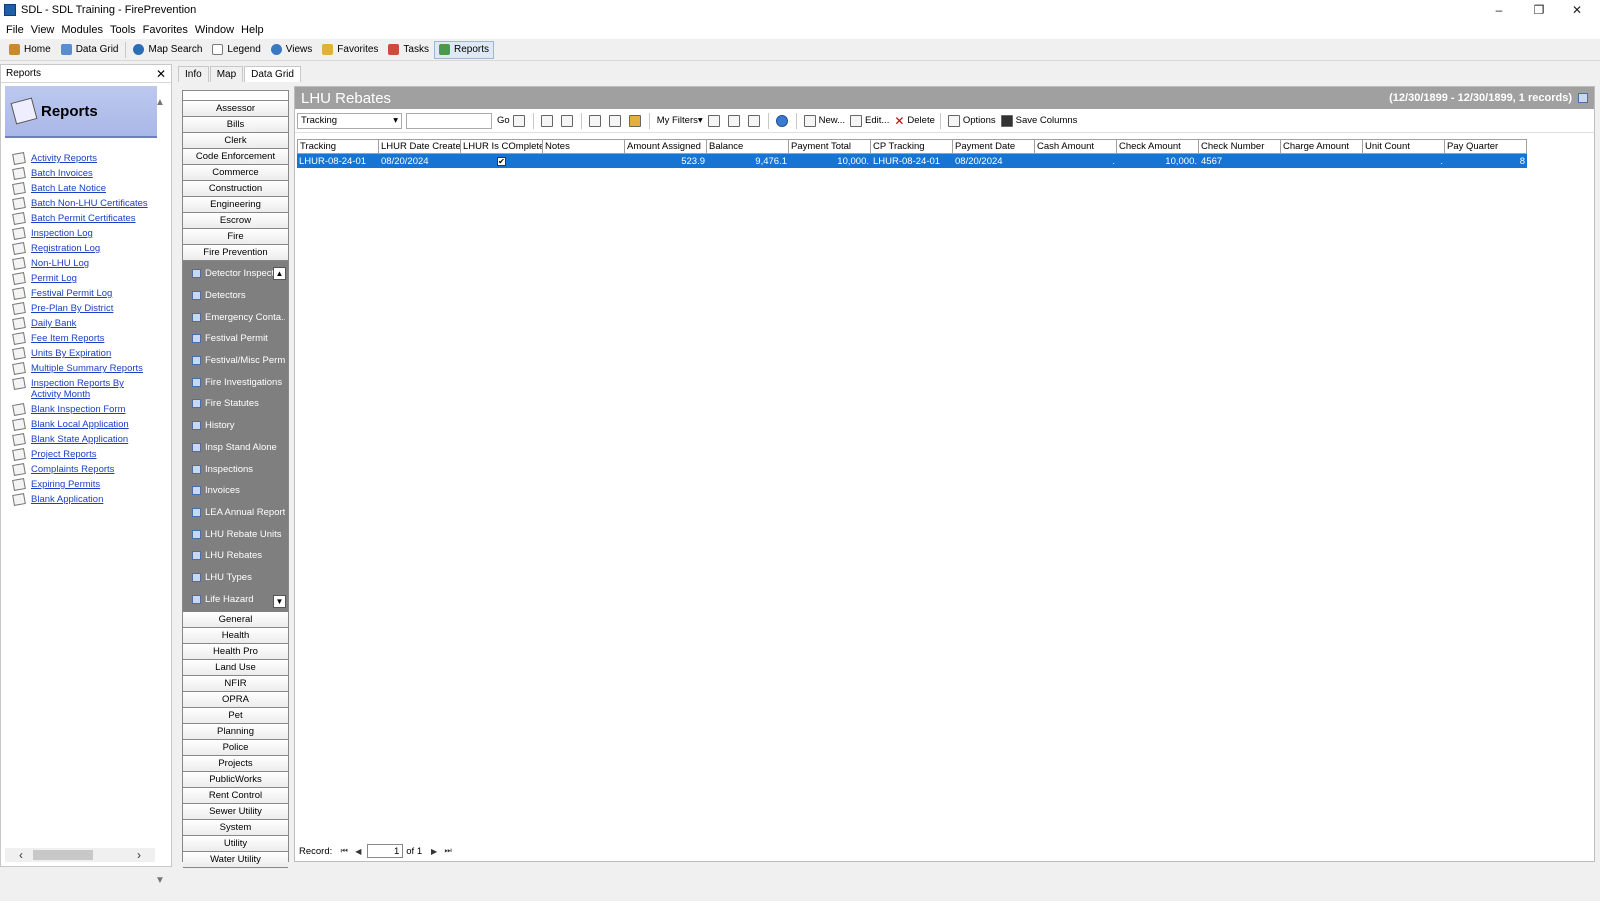 Image resolution: width=1600 pixels, height=901 pixels. I want to click on report-link: Multiple Summary Reports, so click(87, 368).